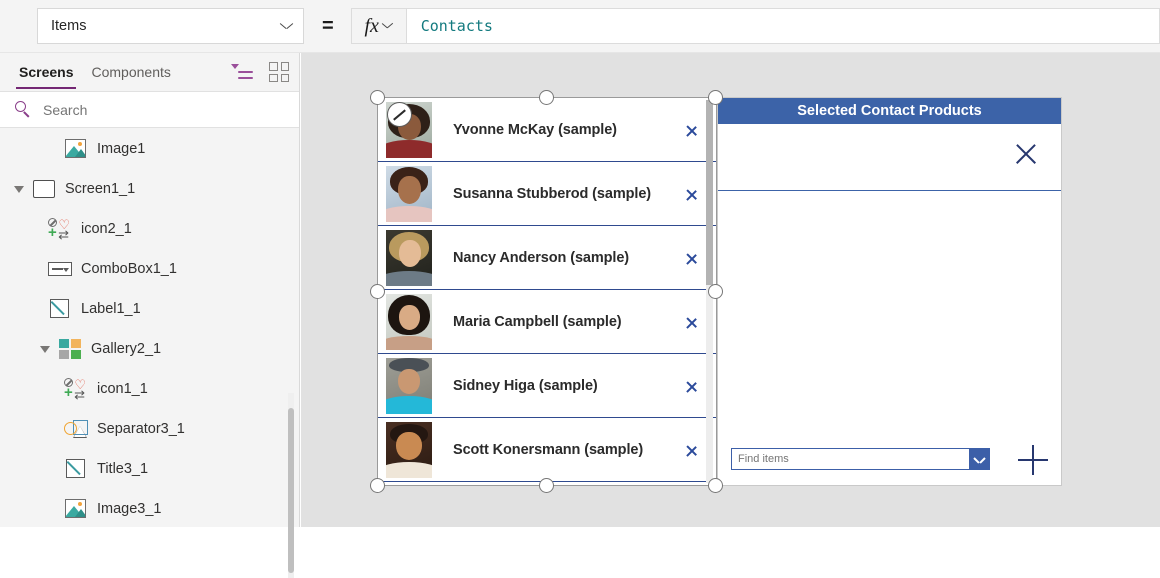 The width and height of the screenshot is (1160, 578). I want to click on find-items-combobox, so click(860, 459).